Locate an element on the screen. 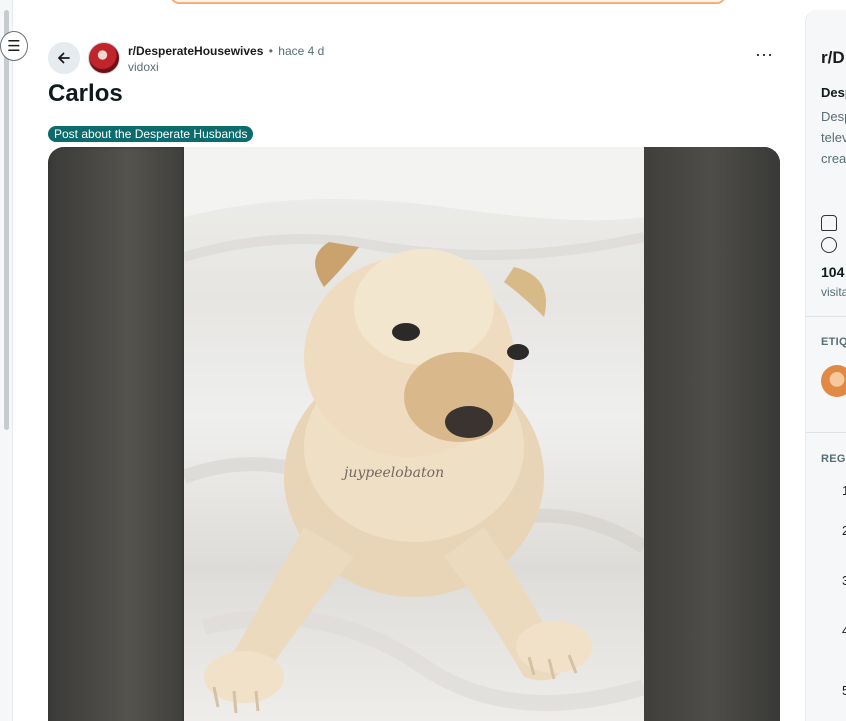 The width and height of the screenshot is (846, 721). media-blur-left is located at coordinates (116, 434).